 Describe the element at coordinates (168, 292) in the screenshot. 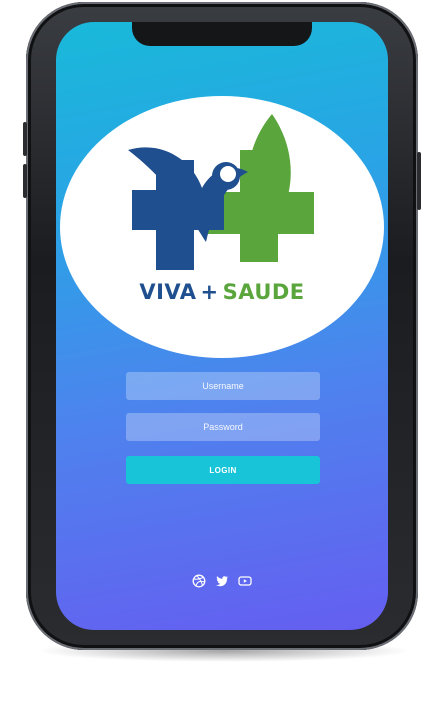

I see `brand-left: VIVA` at that location.